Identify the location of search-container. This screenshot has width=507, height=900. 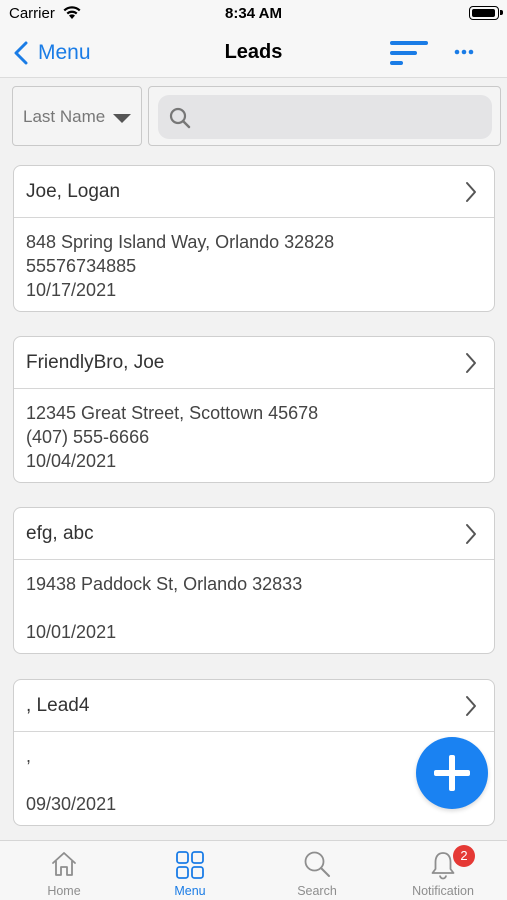
(324, 116).